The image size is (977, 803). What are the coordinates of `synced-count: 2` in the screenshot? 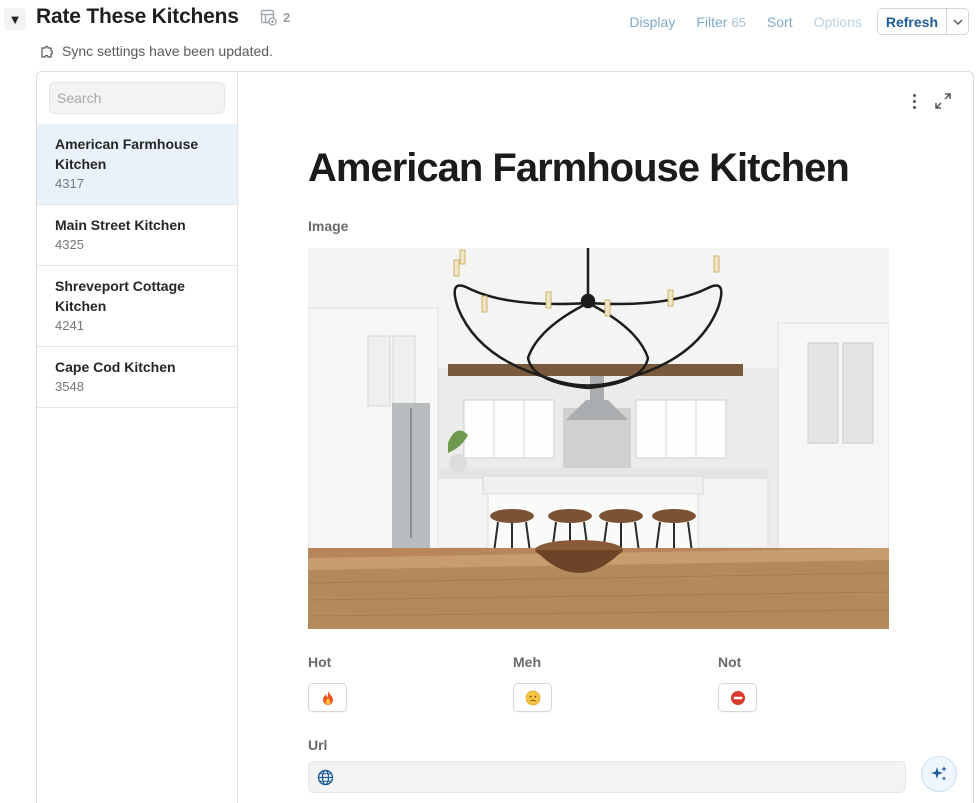 It's located at (287, 17).